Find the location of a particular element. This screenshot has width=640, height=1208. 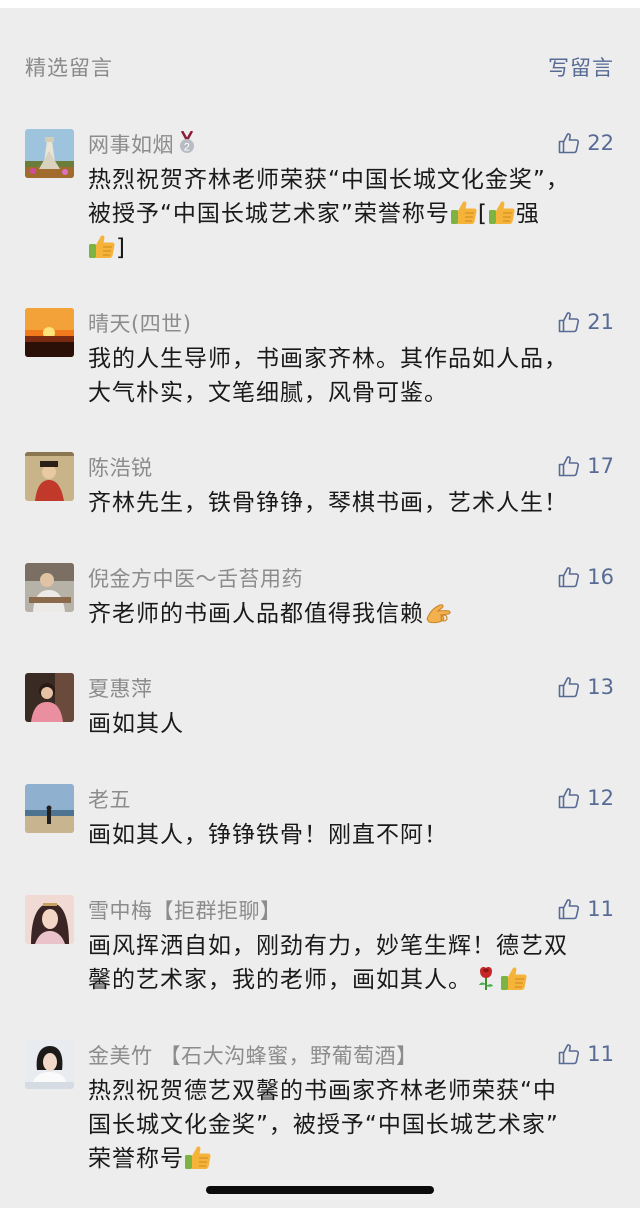

comment-line: 热烈祝贺德艺双馨的书画家齐林老师荣获“中 is located at coordinates (322, 1091).